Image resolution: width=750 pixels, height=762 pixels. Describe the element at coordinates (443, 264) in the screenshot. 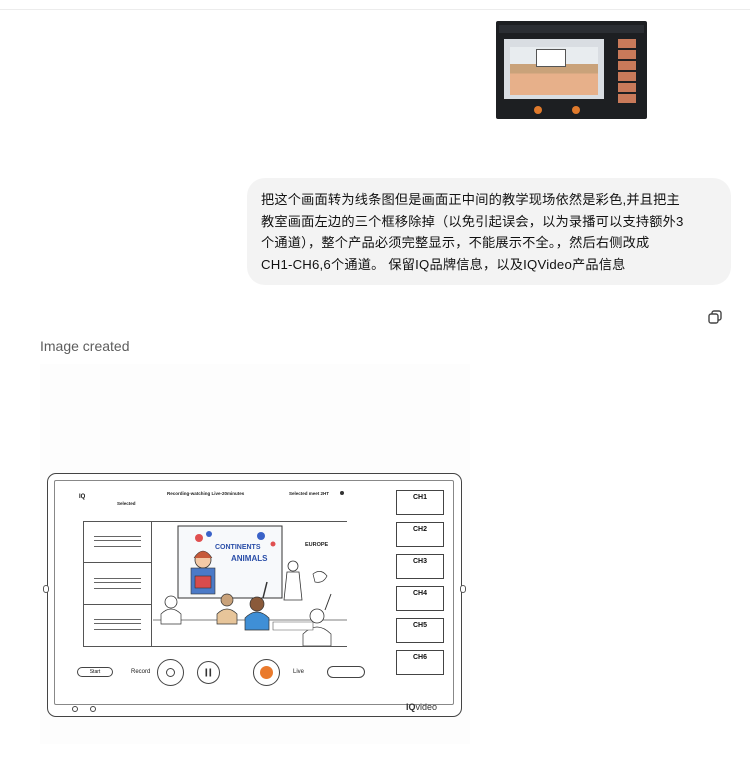

I see `message-line: CH1-CH6,6个通道。 保留IQ品牌信息，以及IQVideo产品信息` at that location.